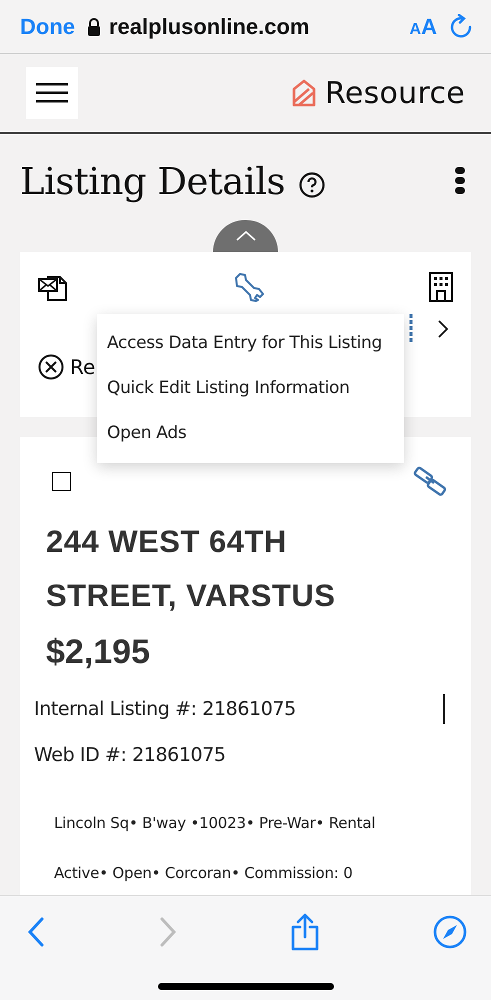 The image size is (491, 1000). What do you see at coordinates (250, 432) in the screenshot?
I see `menu-item: Open Ads` at bounding box center [250, 432].